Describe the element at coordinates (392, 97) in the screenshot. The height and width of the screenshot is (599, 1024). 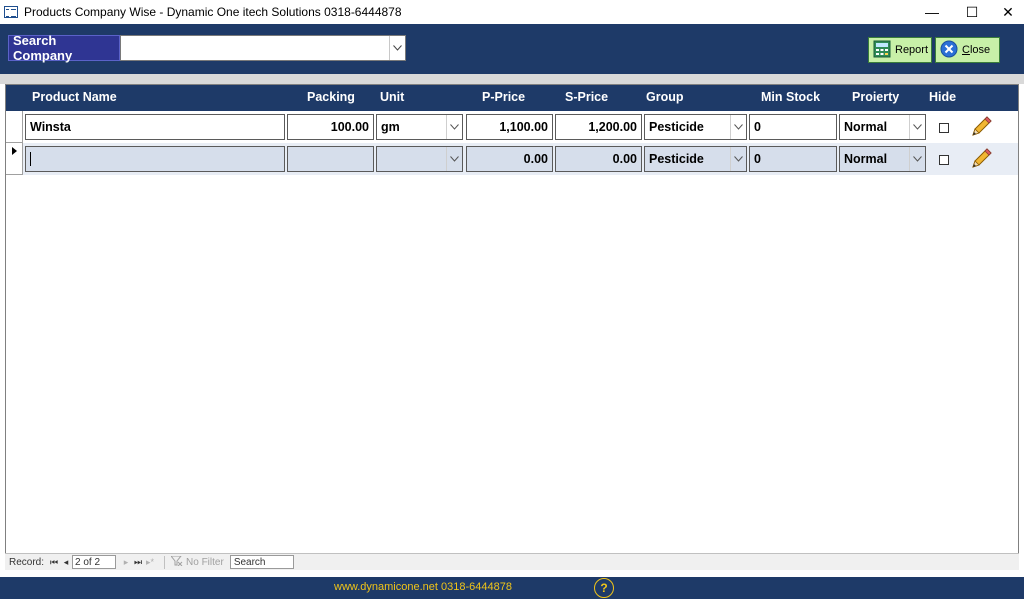
I see `col-unit: Unit` at that location.